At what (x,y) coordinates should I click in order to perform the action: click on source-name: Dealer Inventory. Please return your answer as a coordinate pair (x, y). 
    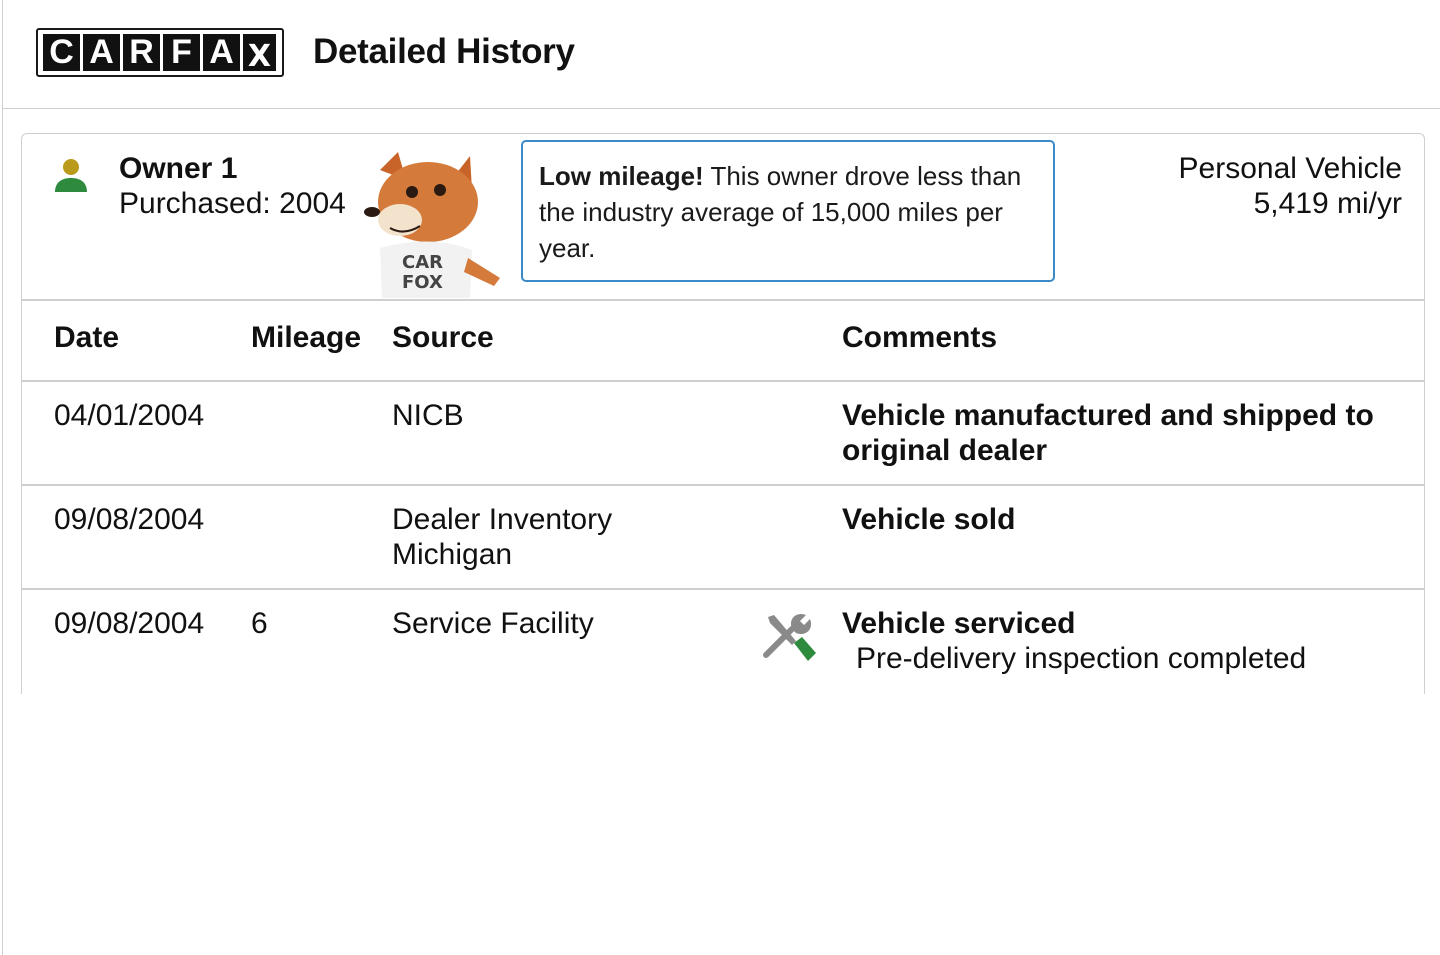
    Looking at the image, I should click on (502, 519).